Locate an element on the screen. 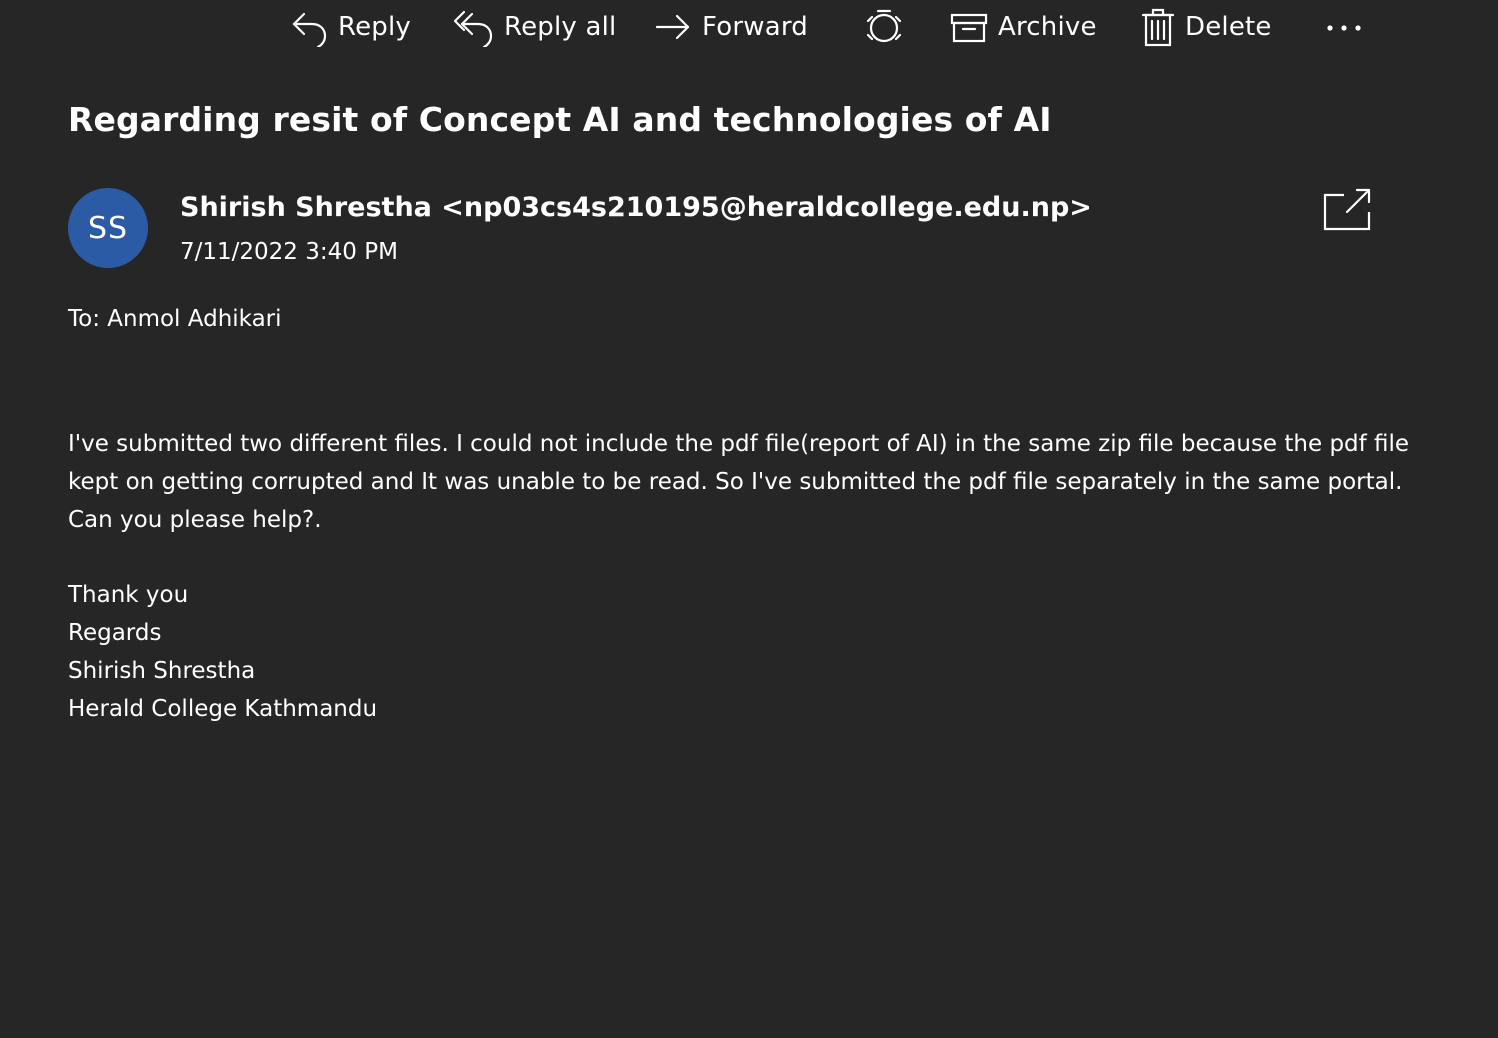  delete-button: Delete is located at coordinates (1206, 27).